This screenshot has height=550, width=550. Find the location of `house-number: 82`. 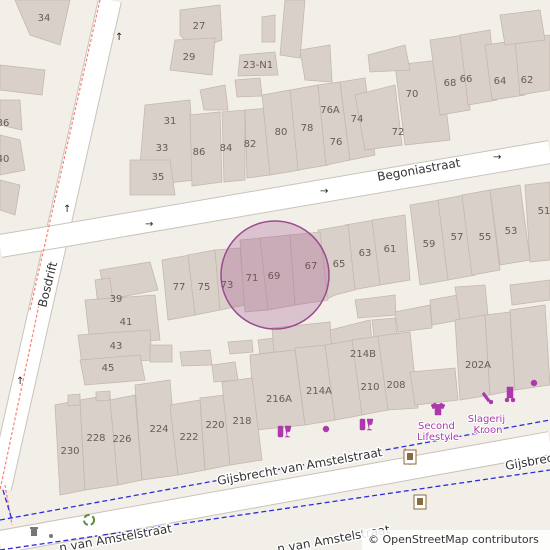

house-number: 82 is located at coordinates (250, 144).